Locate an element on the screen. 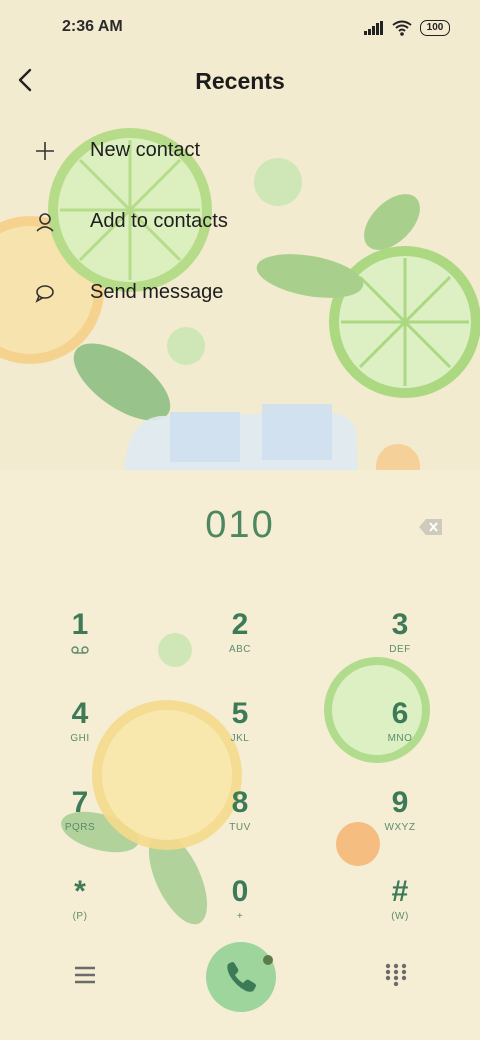 This screenshot has width=480, height=1040. key-8: 8 TUV is located at coordinates (240, 822).